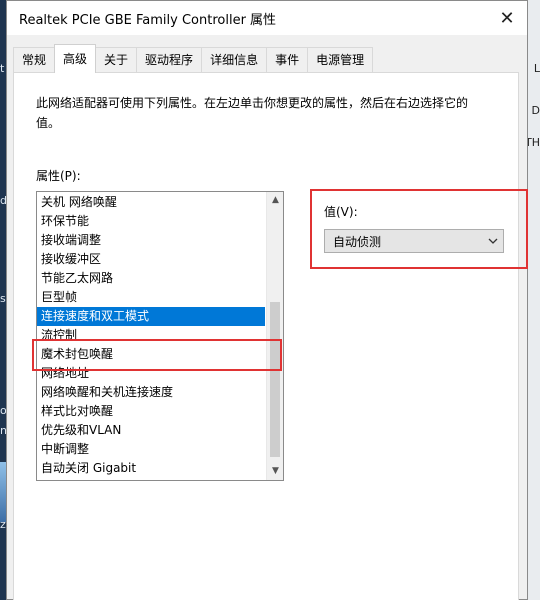  Describe the element at coordinates (414, 241) in the screenshot. I see `value-dropdown: 自动侦测` at that location.